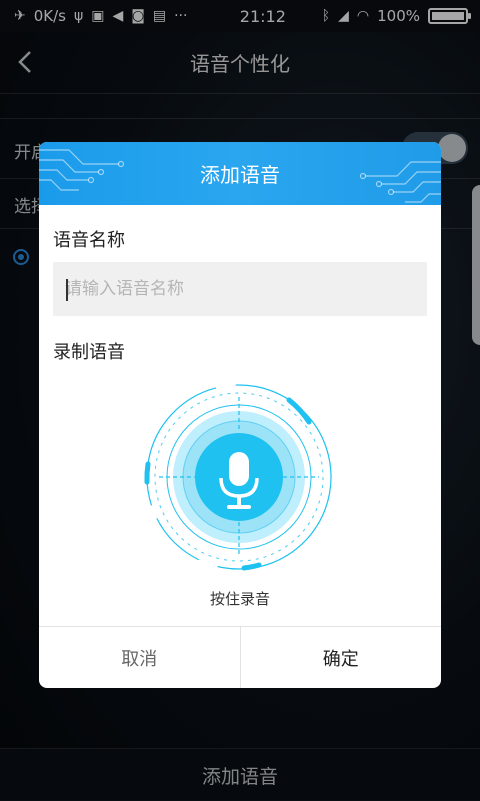 Image resolution: width=480 pixels, height=801 pixels. I want to click on text-caret, so click(67, 290).